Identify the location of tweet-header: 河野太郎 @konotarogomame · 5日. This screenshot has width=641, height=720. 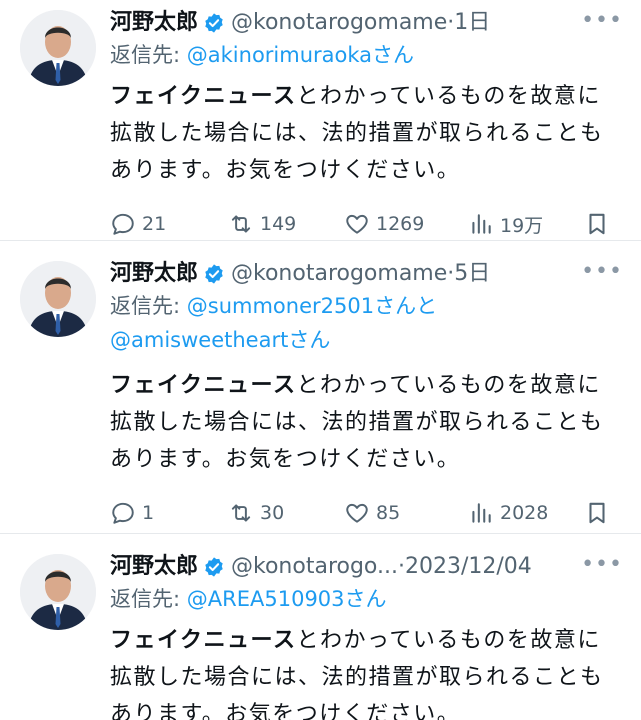
(367, 274).